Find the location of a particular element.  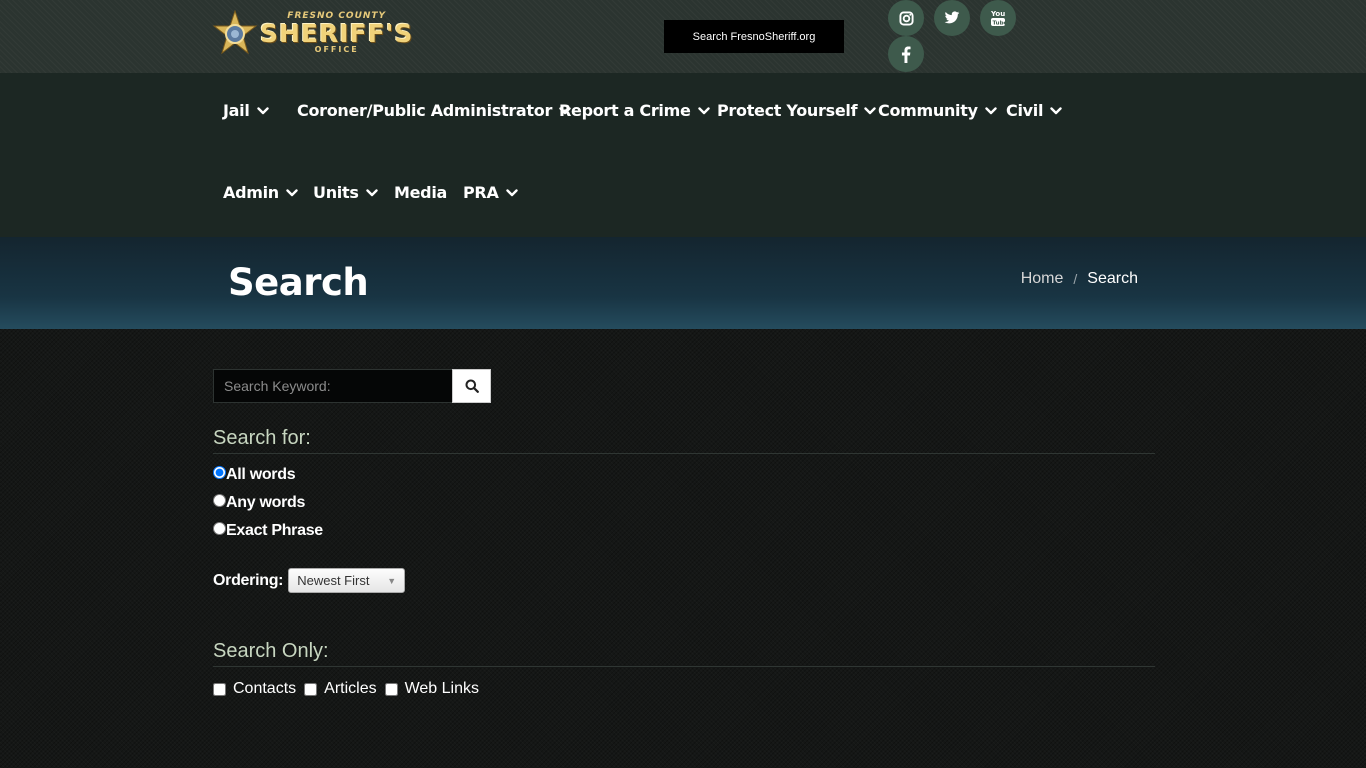

nav-item-protect-yourself: Protect Yourself is located at coordinates (796, 110).